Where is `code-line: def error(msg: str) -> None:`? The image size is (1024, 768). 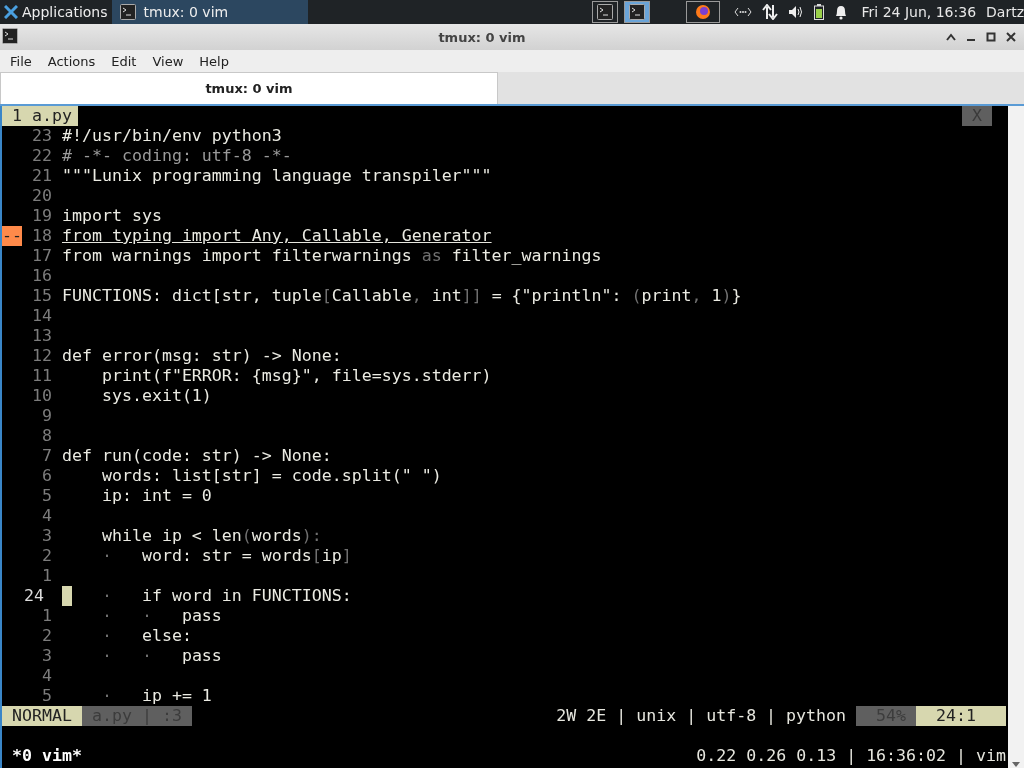 code-line: def error(msg: str) -> None: is located at coordinates (202, 356).